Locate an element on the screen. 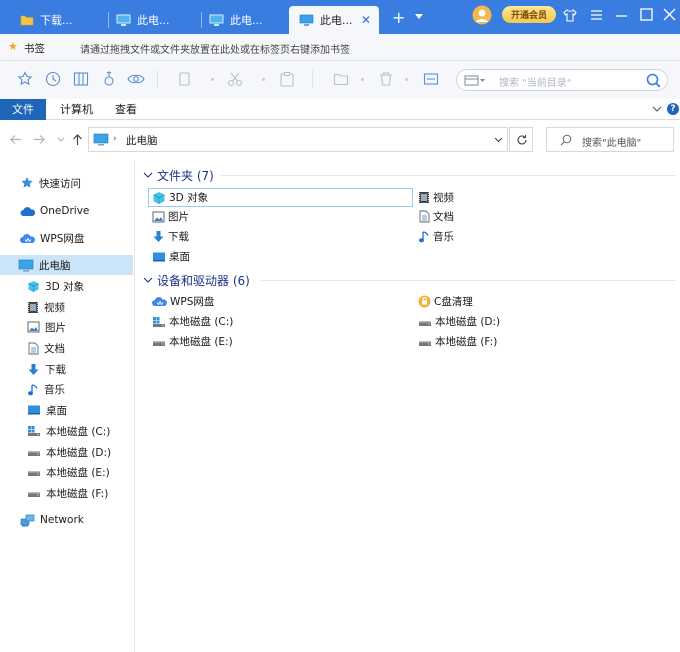 Image resolution: width=680 pixels, height=652 pixels. nav-drive-c: 本地磁盘 (C:) is located at coordinates (68, 431).